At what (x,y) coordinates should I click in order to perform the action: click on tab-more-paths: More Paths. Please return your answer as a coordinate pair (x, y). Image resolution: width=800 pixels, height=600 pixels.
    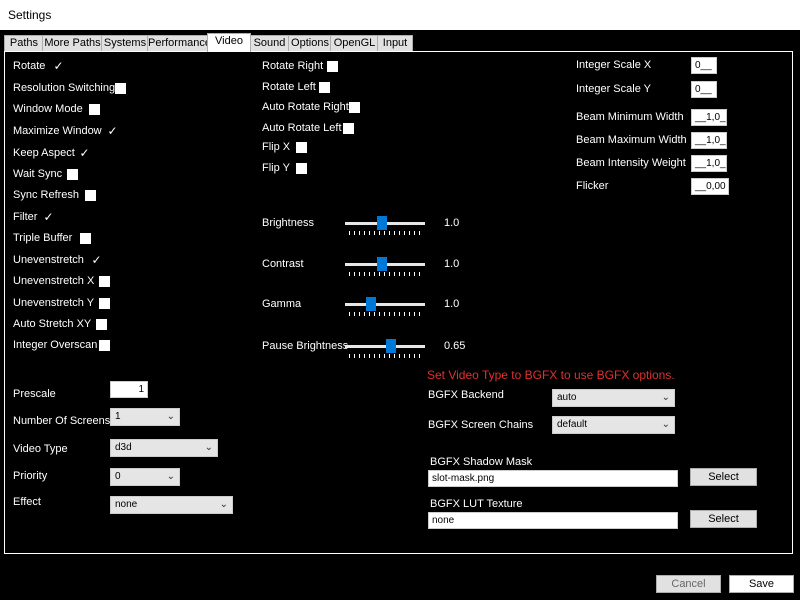
    Looking at the image, I should click on (72, 43).